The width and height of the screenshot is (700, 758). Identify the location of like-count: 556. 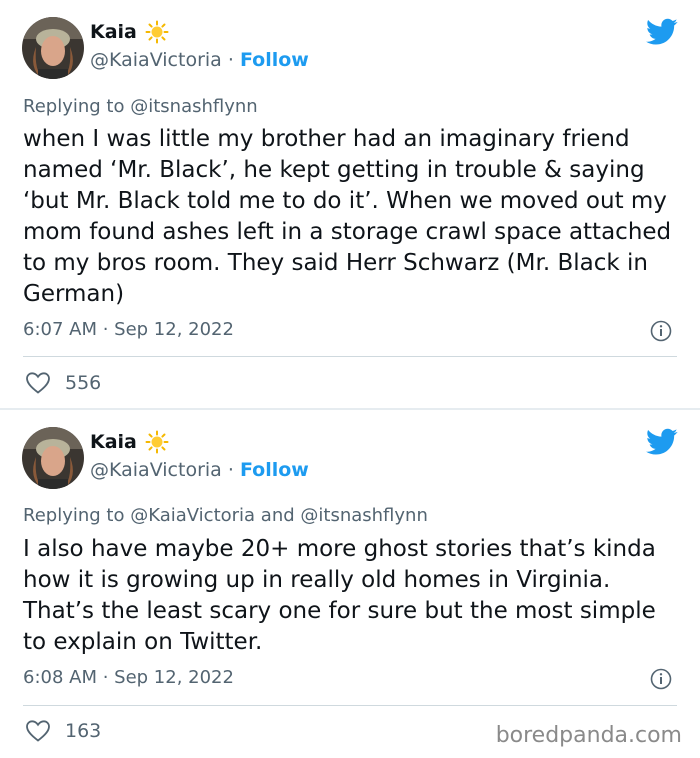
(83, 383).